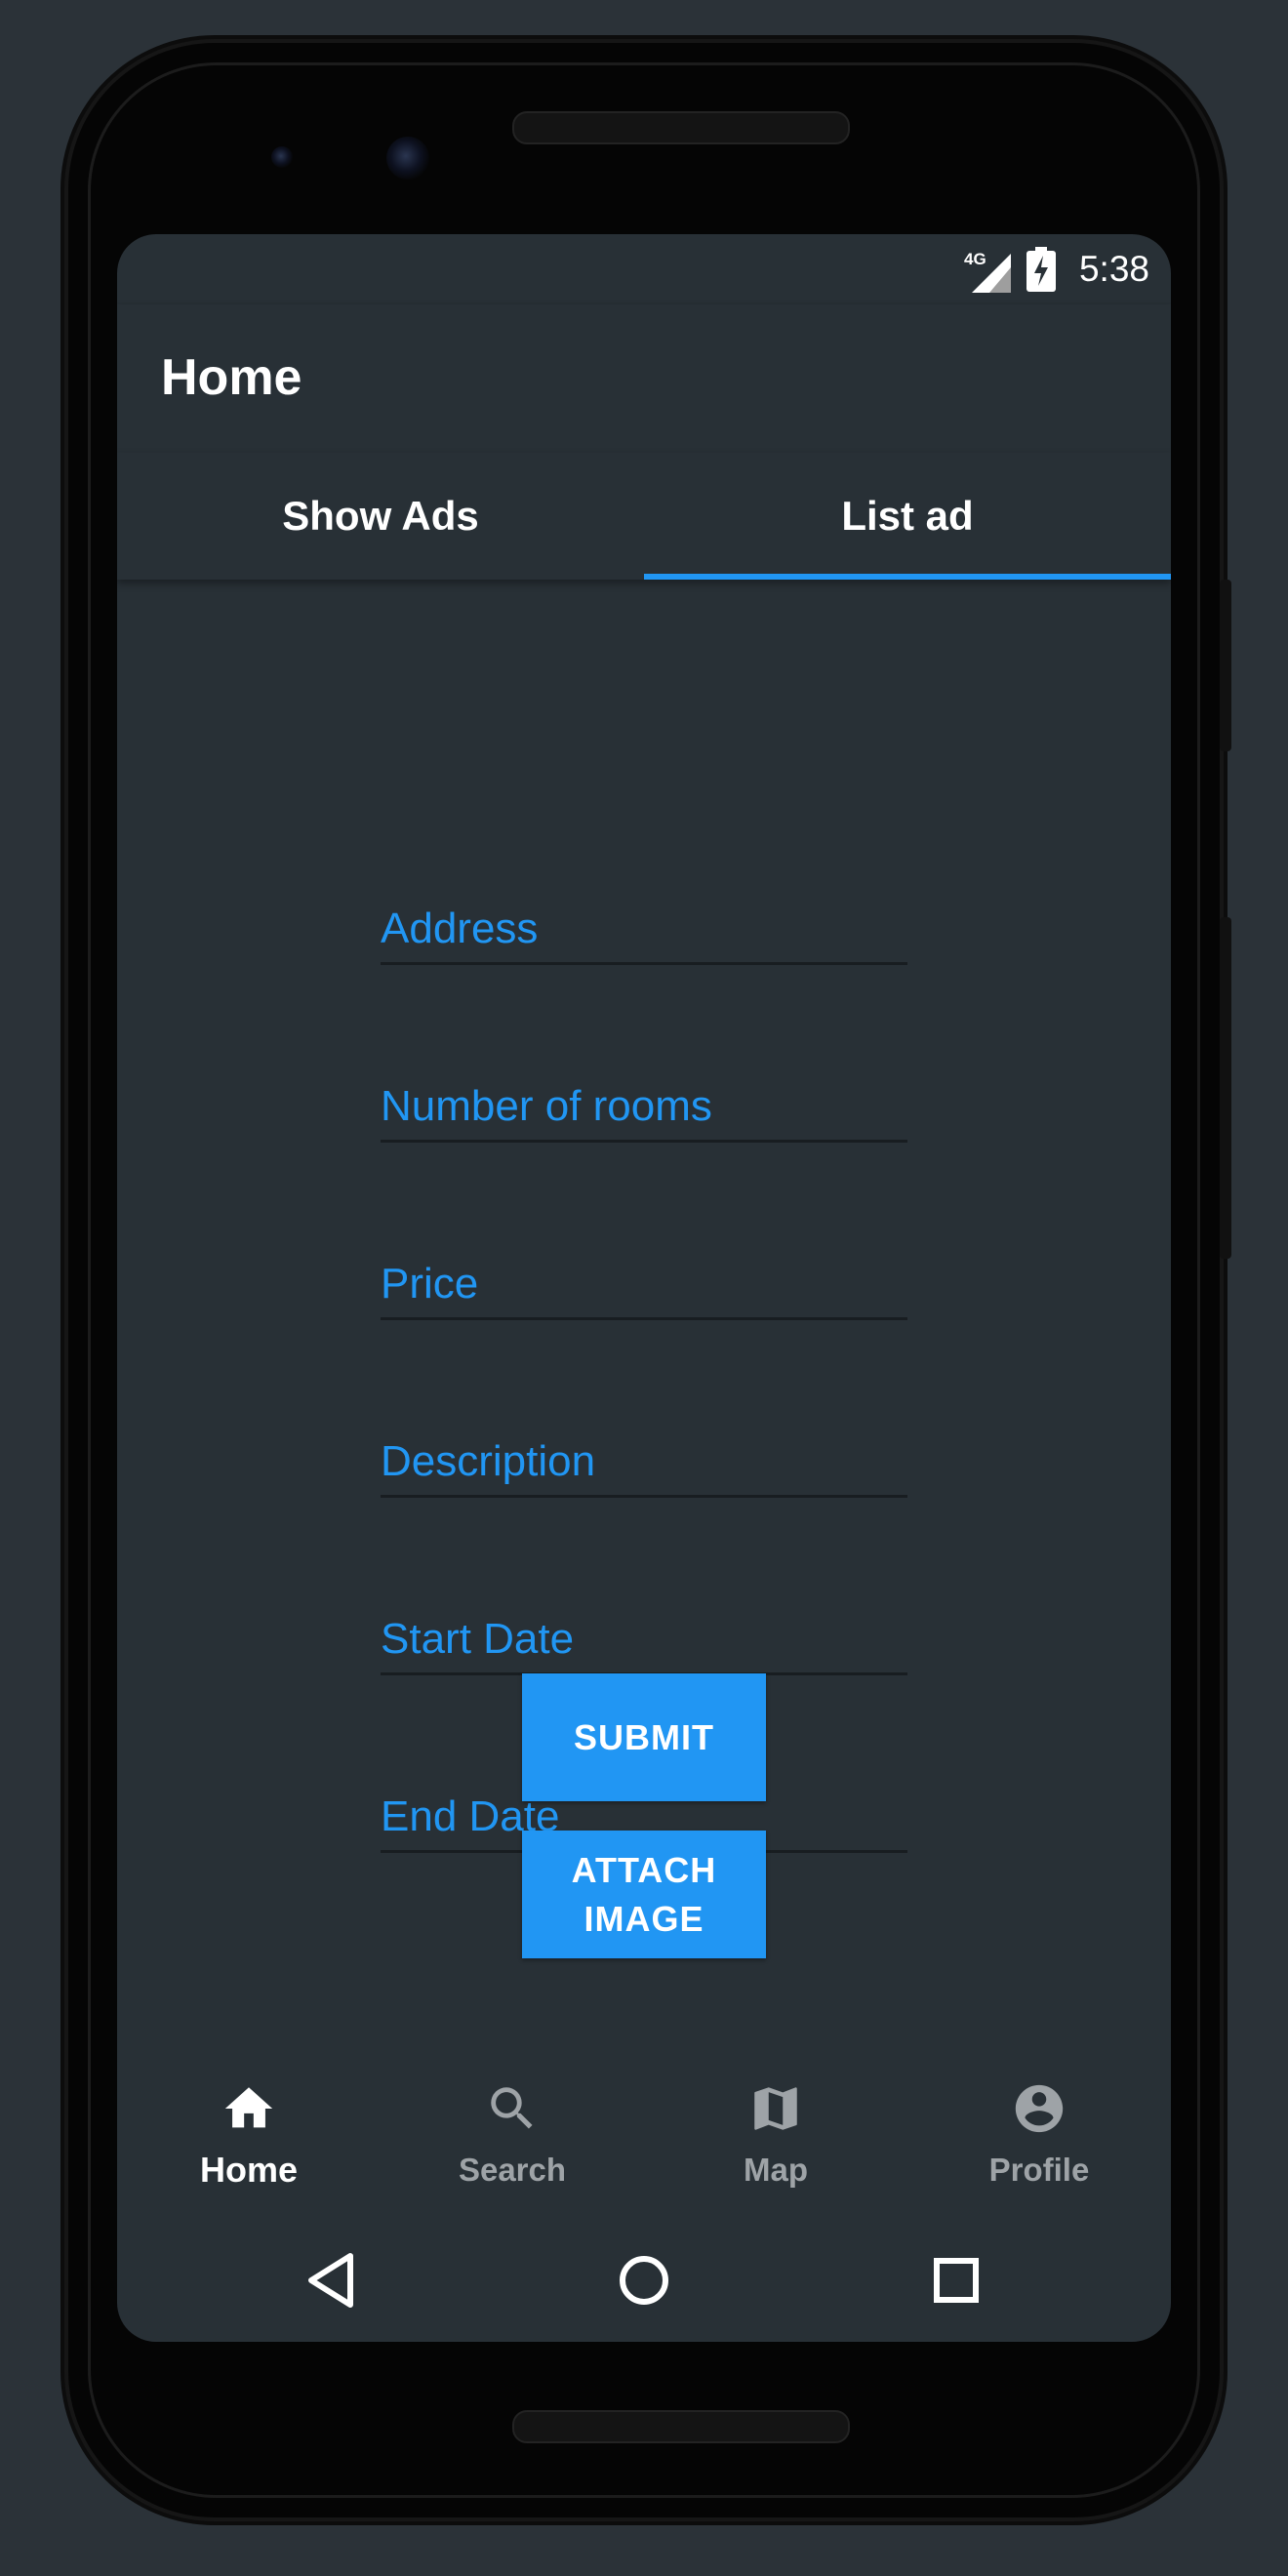 Image resolution: width=1288 pixels, height=2576 pixels. What do you see at coordinates (644, 2280) in the screenshot?
I see `home-circle-icon` at bounding box center [644, 2280].